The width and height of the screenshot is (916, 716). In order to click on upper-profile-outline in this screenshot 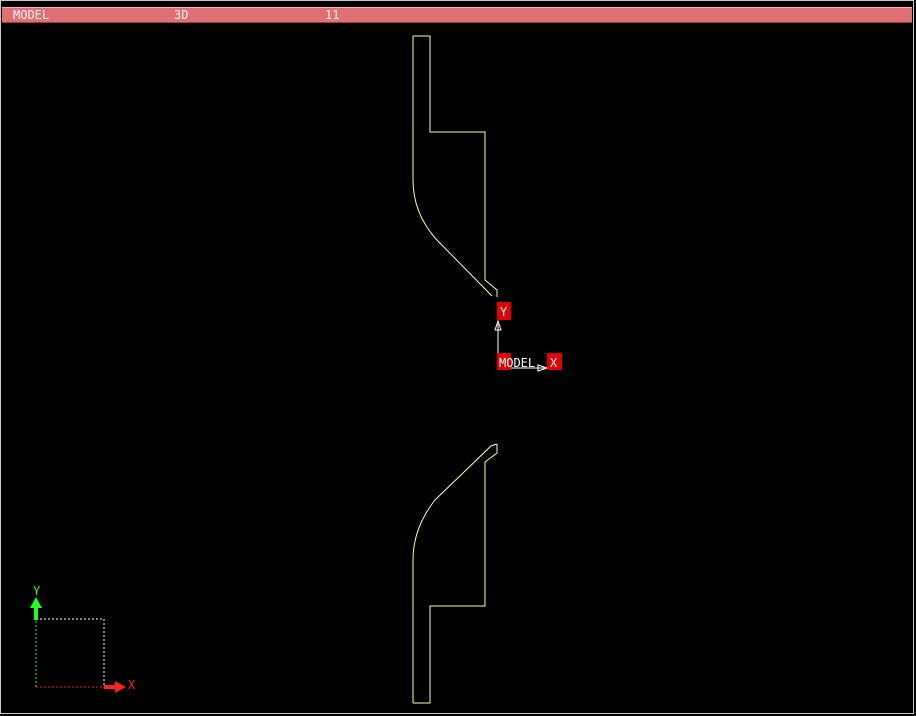, I will do `click(455, 166)`.